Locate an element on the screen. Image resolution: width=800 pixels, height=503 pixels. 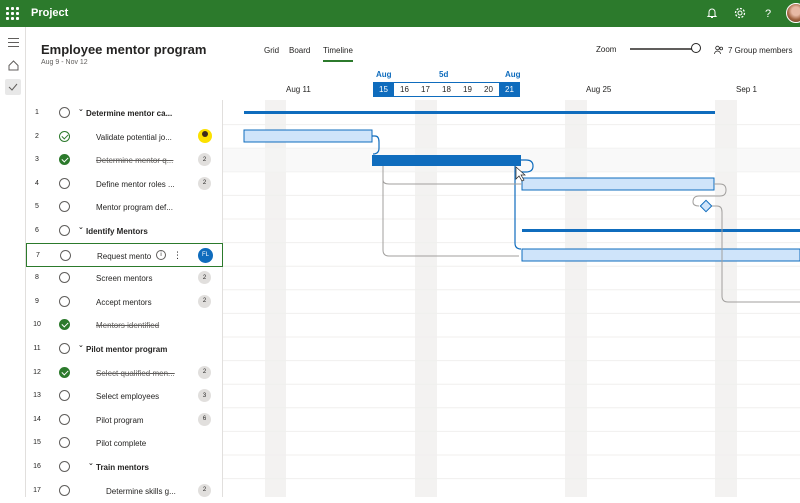
task-row: 14 Pilot program 6 is located at coordinates (124, 420).